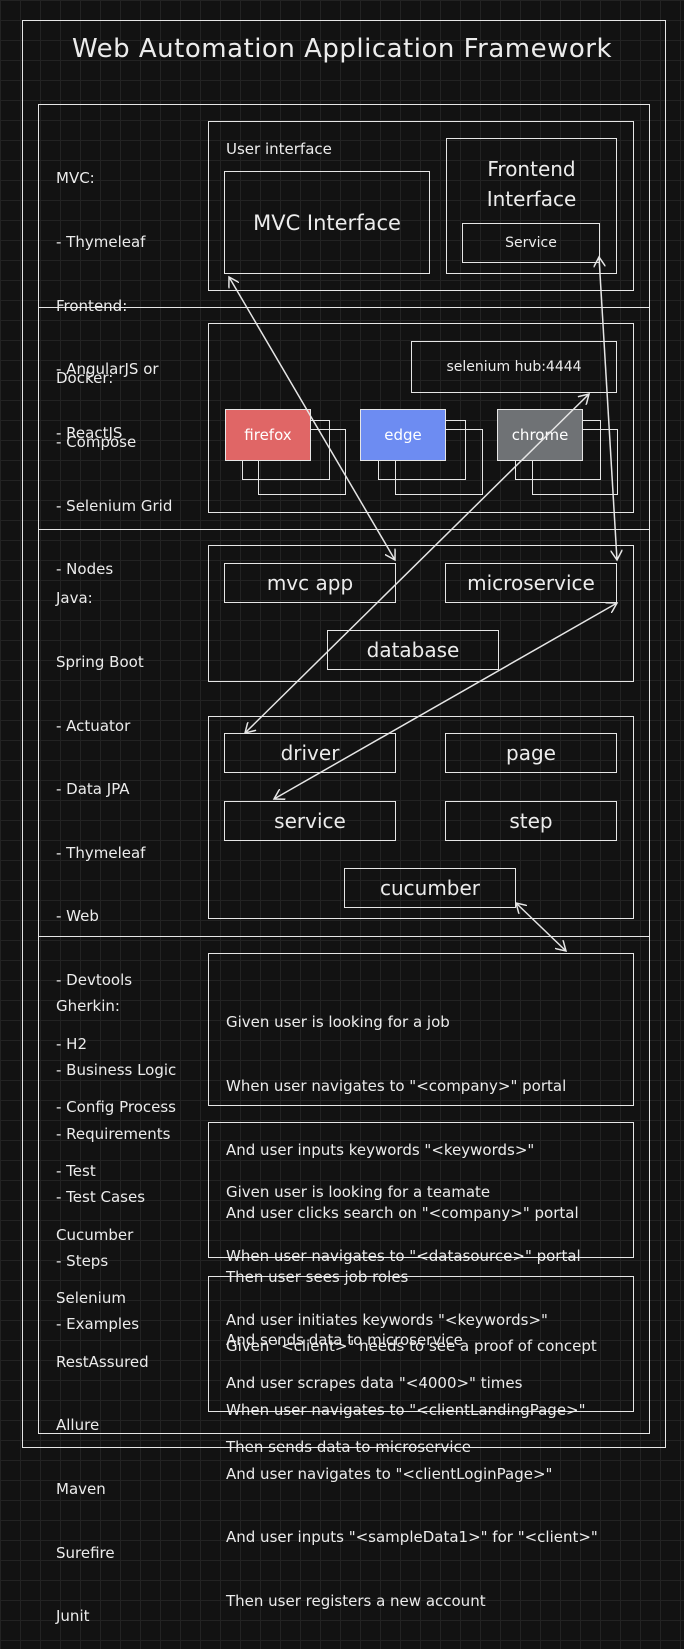 Image resolution: width=684 pixels, height=1649 pixels. I want to click on java-note: Maven, so click(81, 1488).